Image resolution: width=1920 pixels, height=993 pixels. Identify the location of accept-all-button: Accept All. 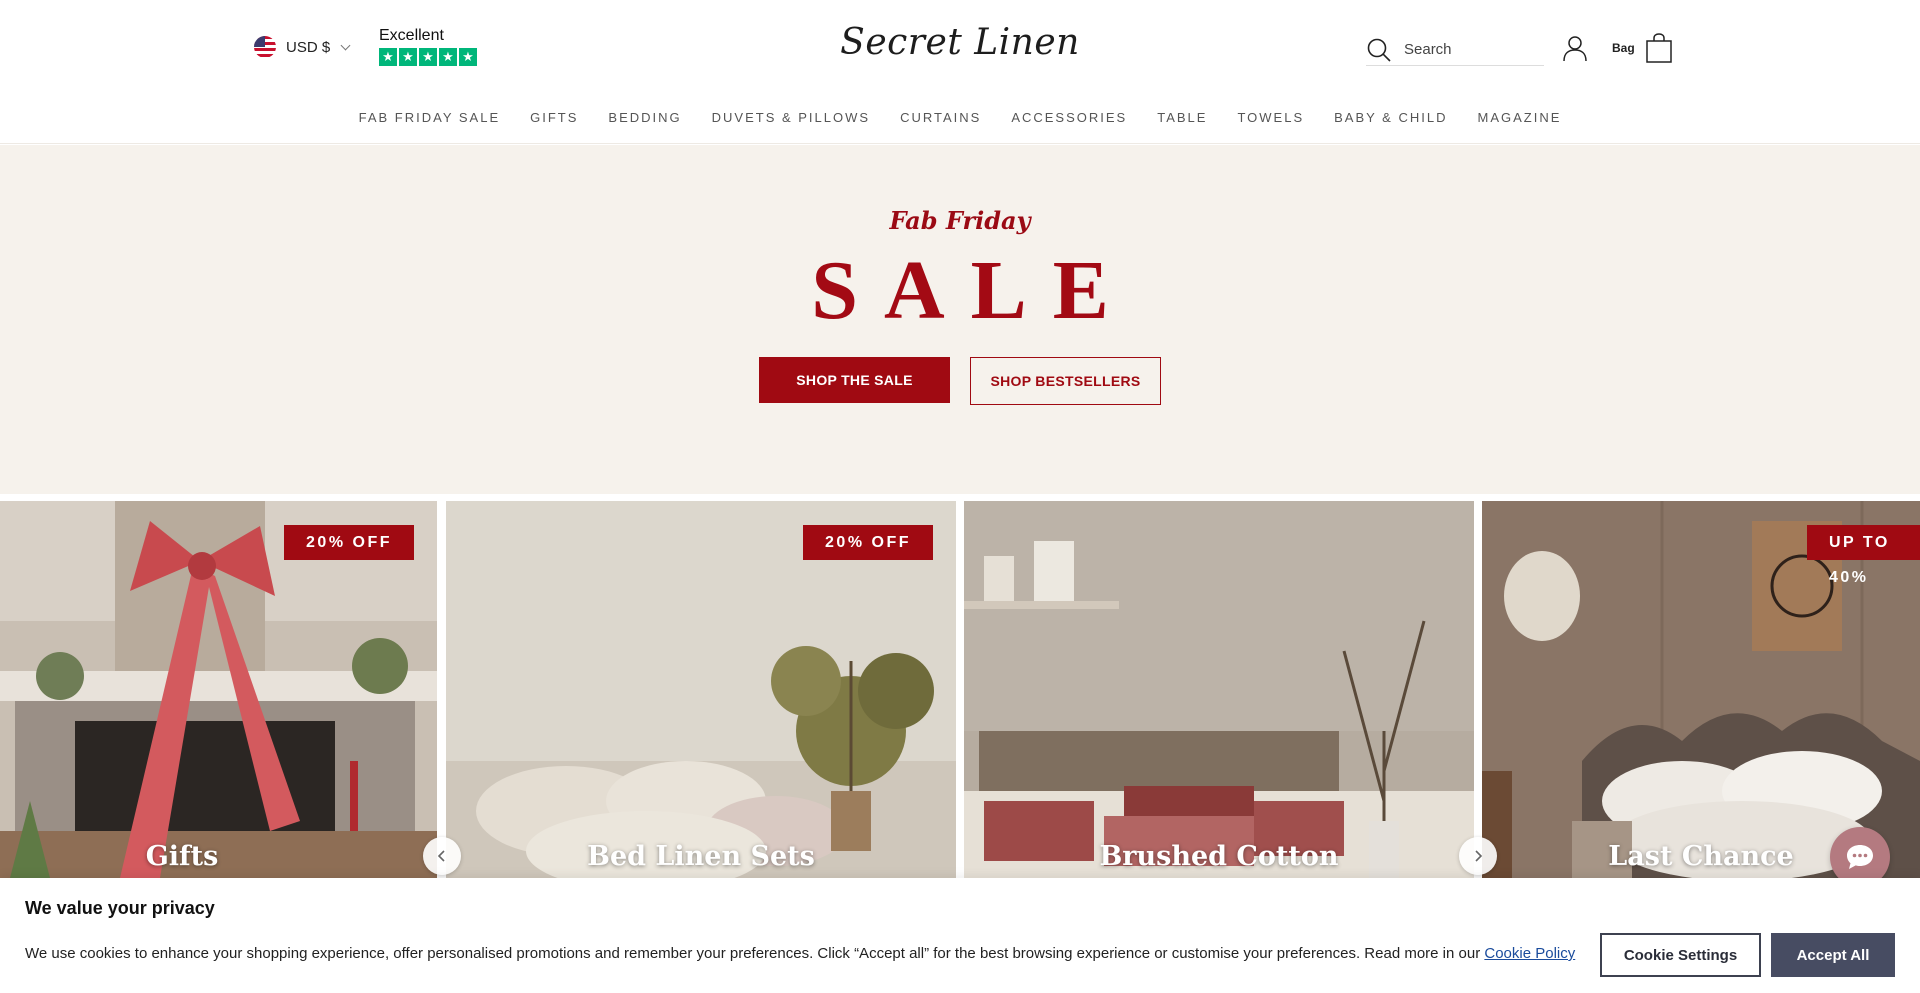
(1833, 955).